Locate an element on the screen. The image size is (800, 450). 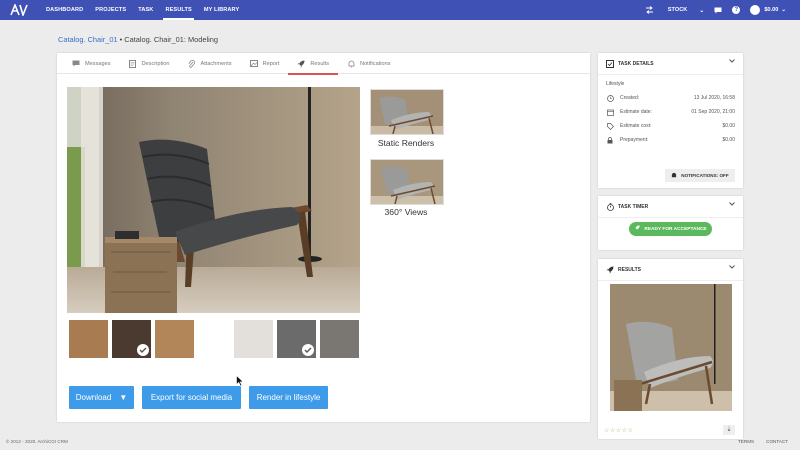
360-view-thumbnail is located at coordinates (407, 182).